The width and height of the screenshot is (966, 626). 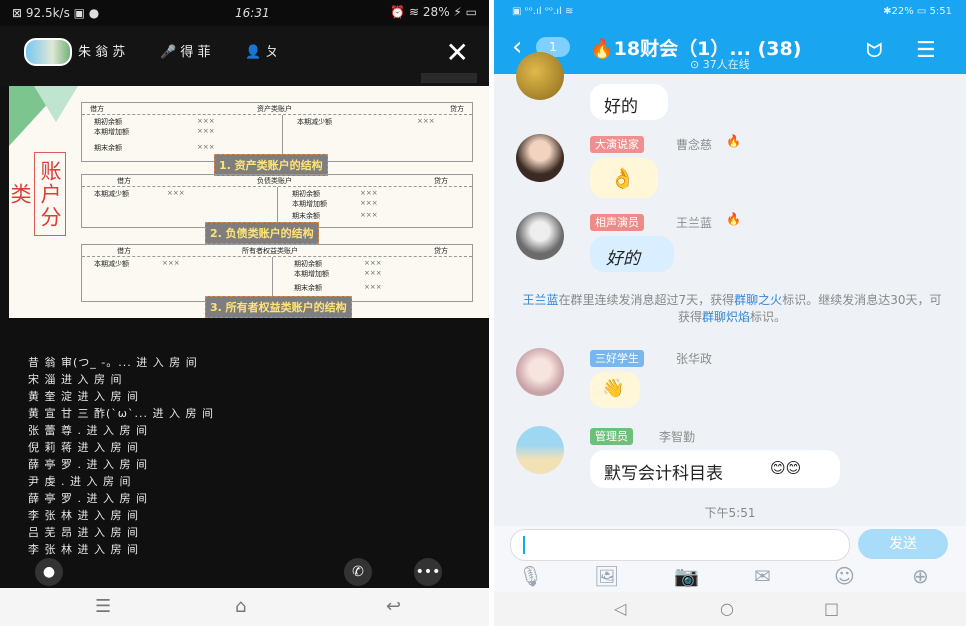 I want to click on member-title-tag: 大演说家, so click(x=617, y=144).